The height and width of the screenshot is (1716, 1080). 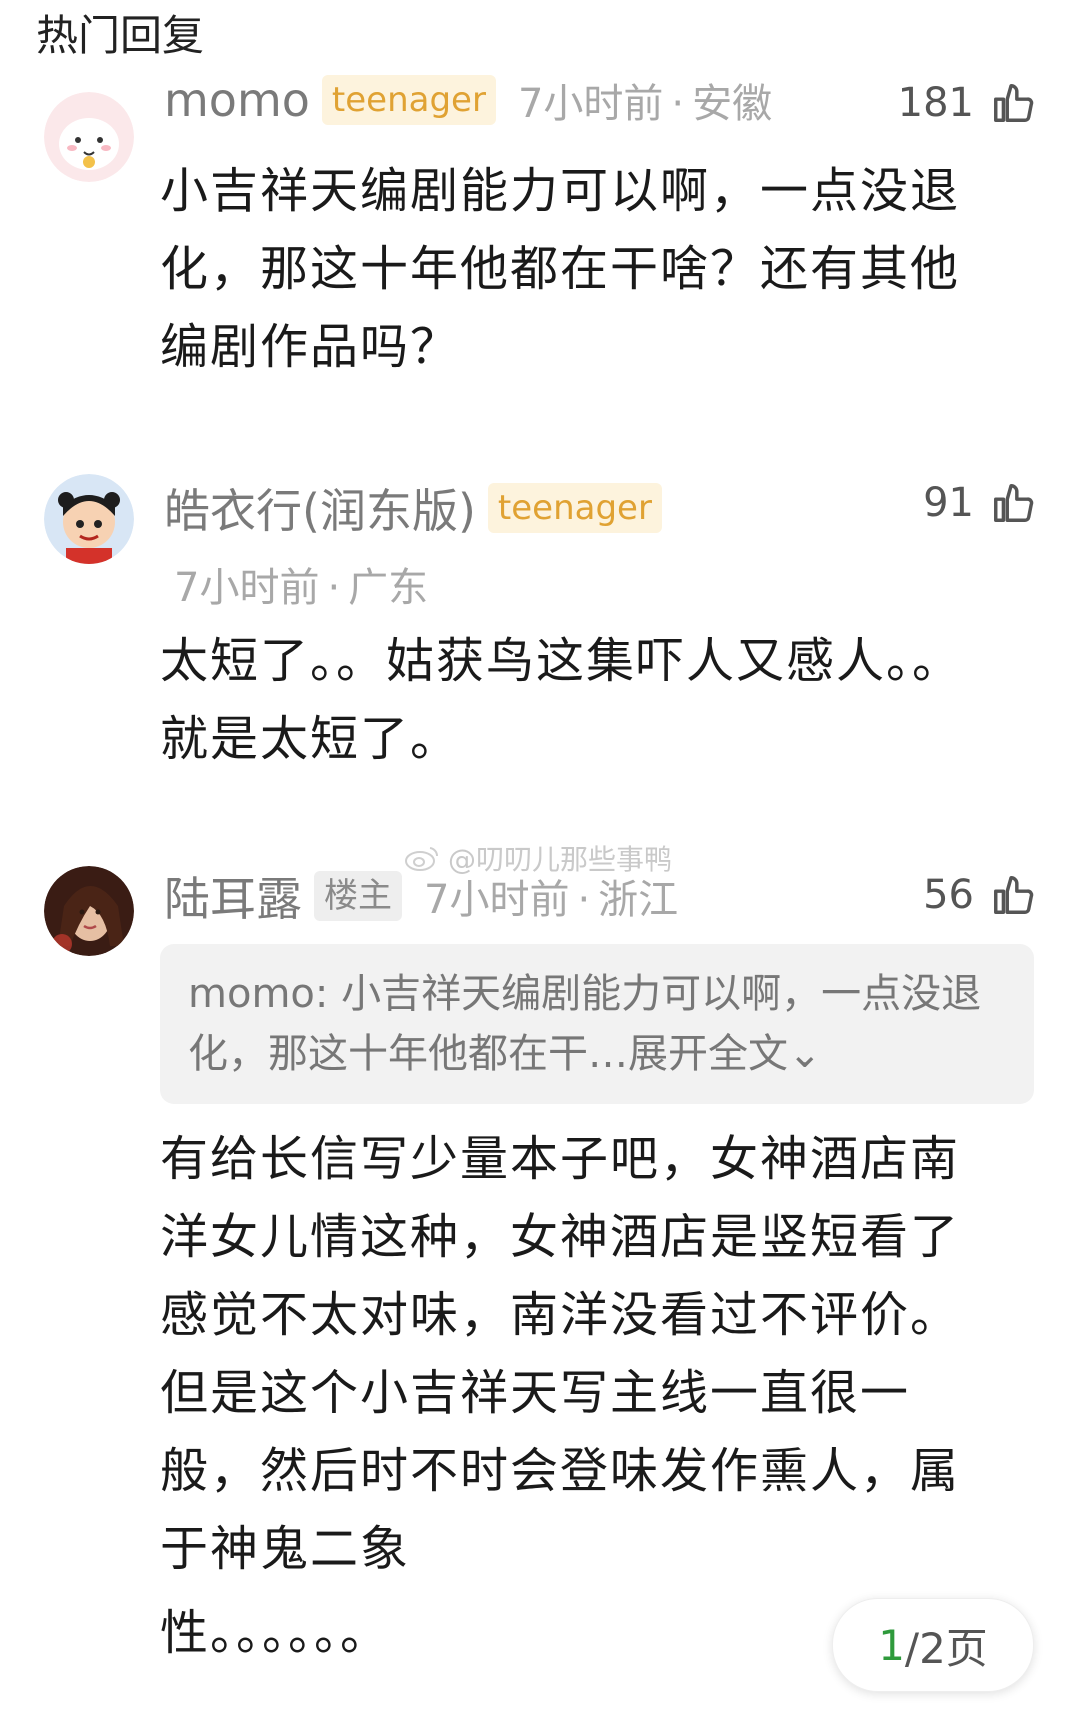 What do you see at coordinates (891, 1645) in the screenshot?
I see `current-page: 1` at bounding box center [891, 1645].